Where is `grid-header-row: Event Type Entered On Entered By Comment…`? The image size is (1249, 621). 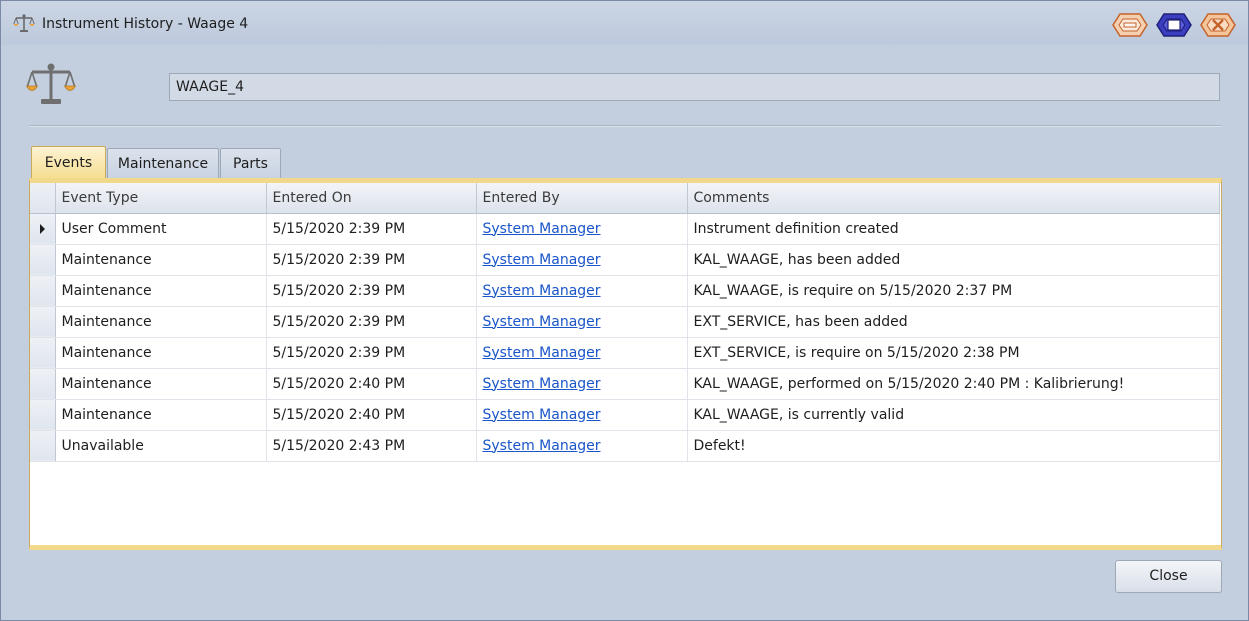 grid-header-row: Event Type Entered On Entered By Comment… is located at coordinates (625, 198).